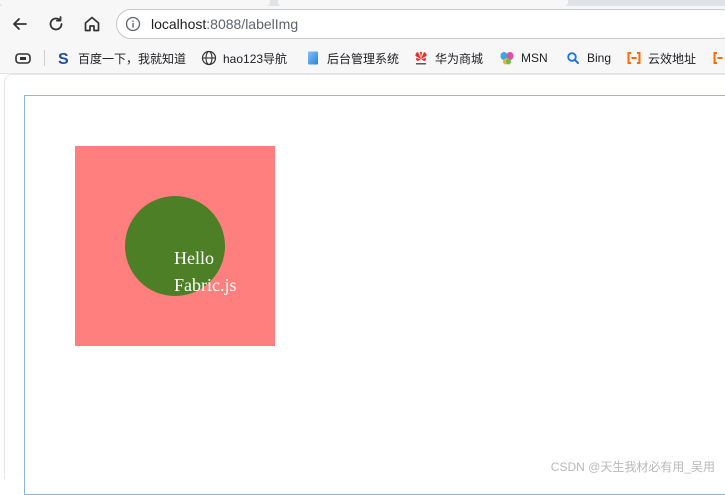 This screenshot has width=725, height=495. Describe the element at coordinates (133, 24) in the screenshot. I see `site-info-icon` at that location.